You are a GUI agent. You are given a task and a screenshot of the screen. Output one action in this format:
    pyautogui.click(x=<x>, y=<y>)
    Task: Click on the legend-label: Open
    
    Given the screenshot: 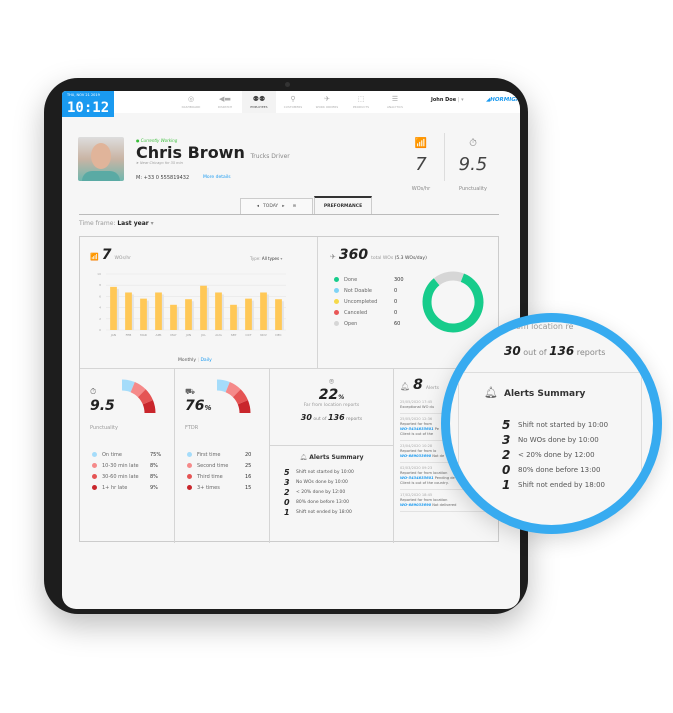 What is the action you would take?
    pyautogui.click(x=351, y=323)
    